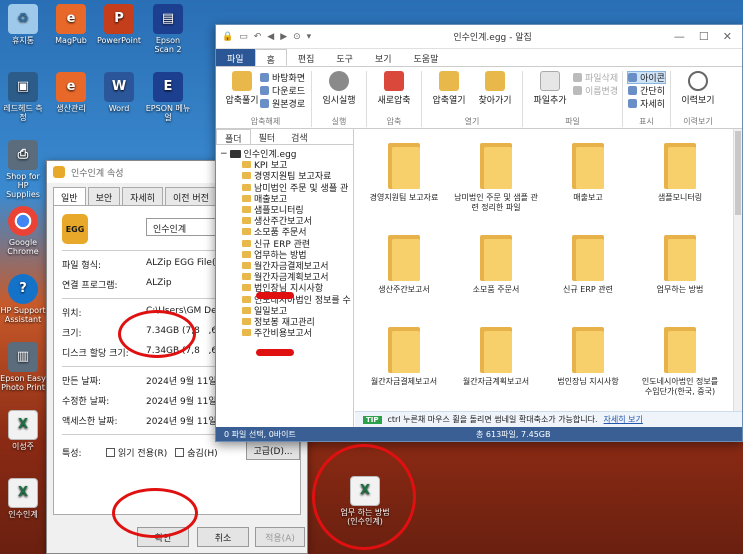  Describe the element at coordinates (286, 310) in the screenshot. I see `tree-item: 일일보고` at that location.